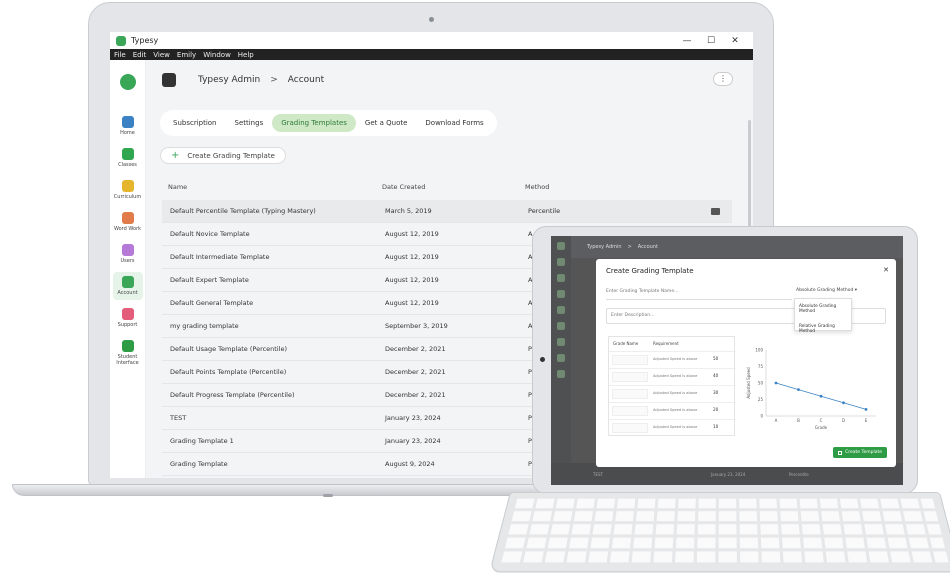  What do you see at coordinates (246, 55) in the screenshot?
I see `menu-help: Help` at bounding box center [246, 55].